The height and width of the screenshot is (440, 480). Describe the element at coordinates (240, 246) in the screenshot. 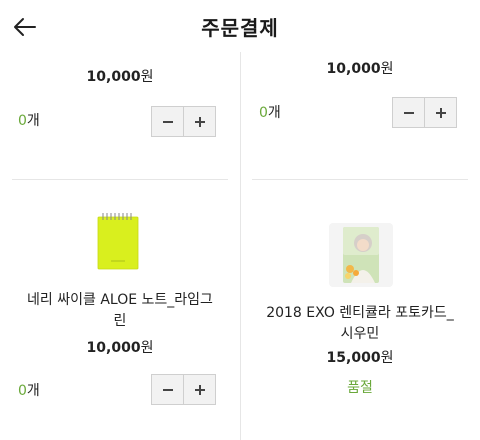

I see `grid-divider-vertical` at that location.